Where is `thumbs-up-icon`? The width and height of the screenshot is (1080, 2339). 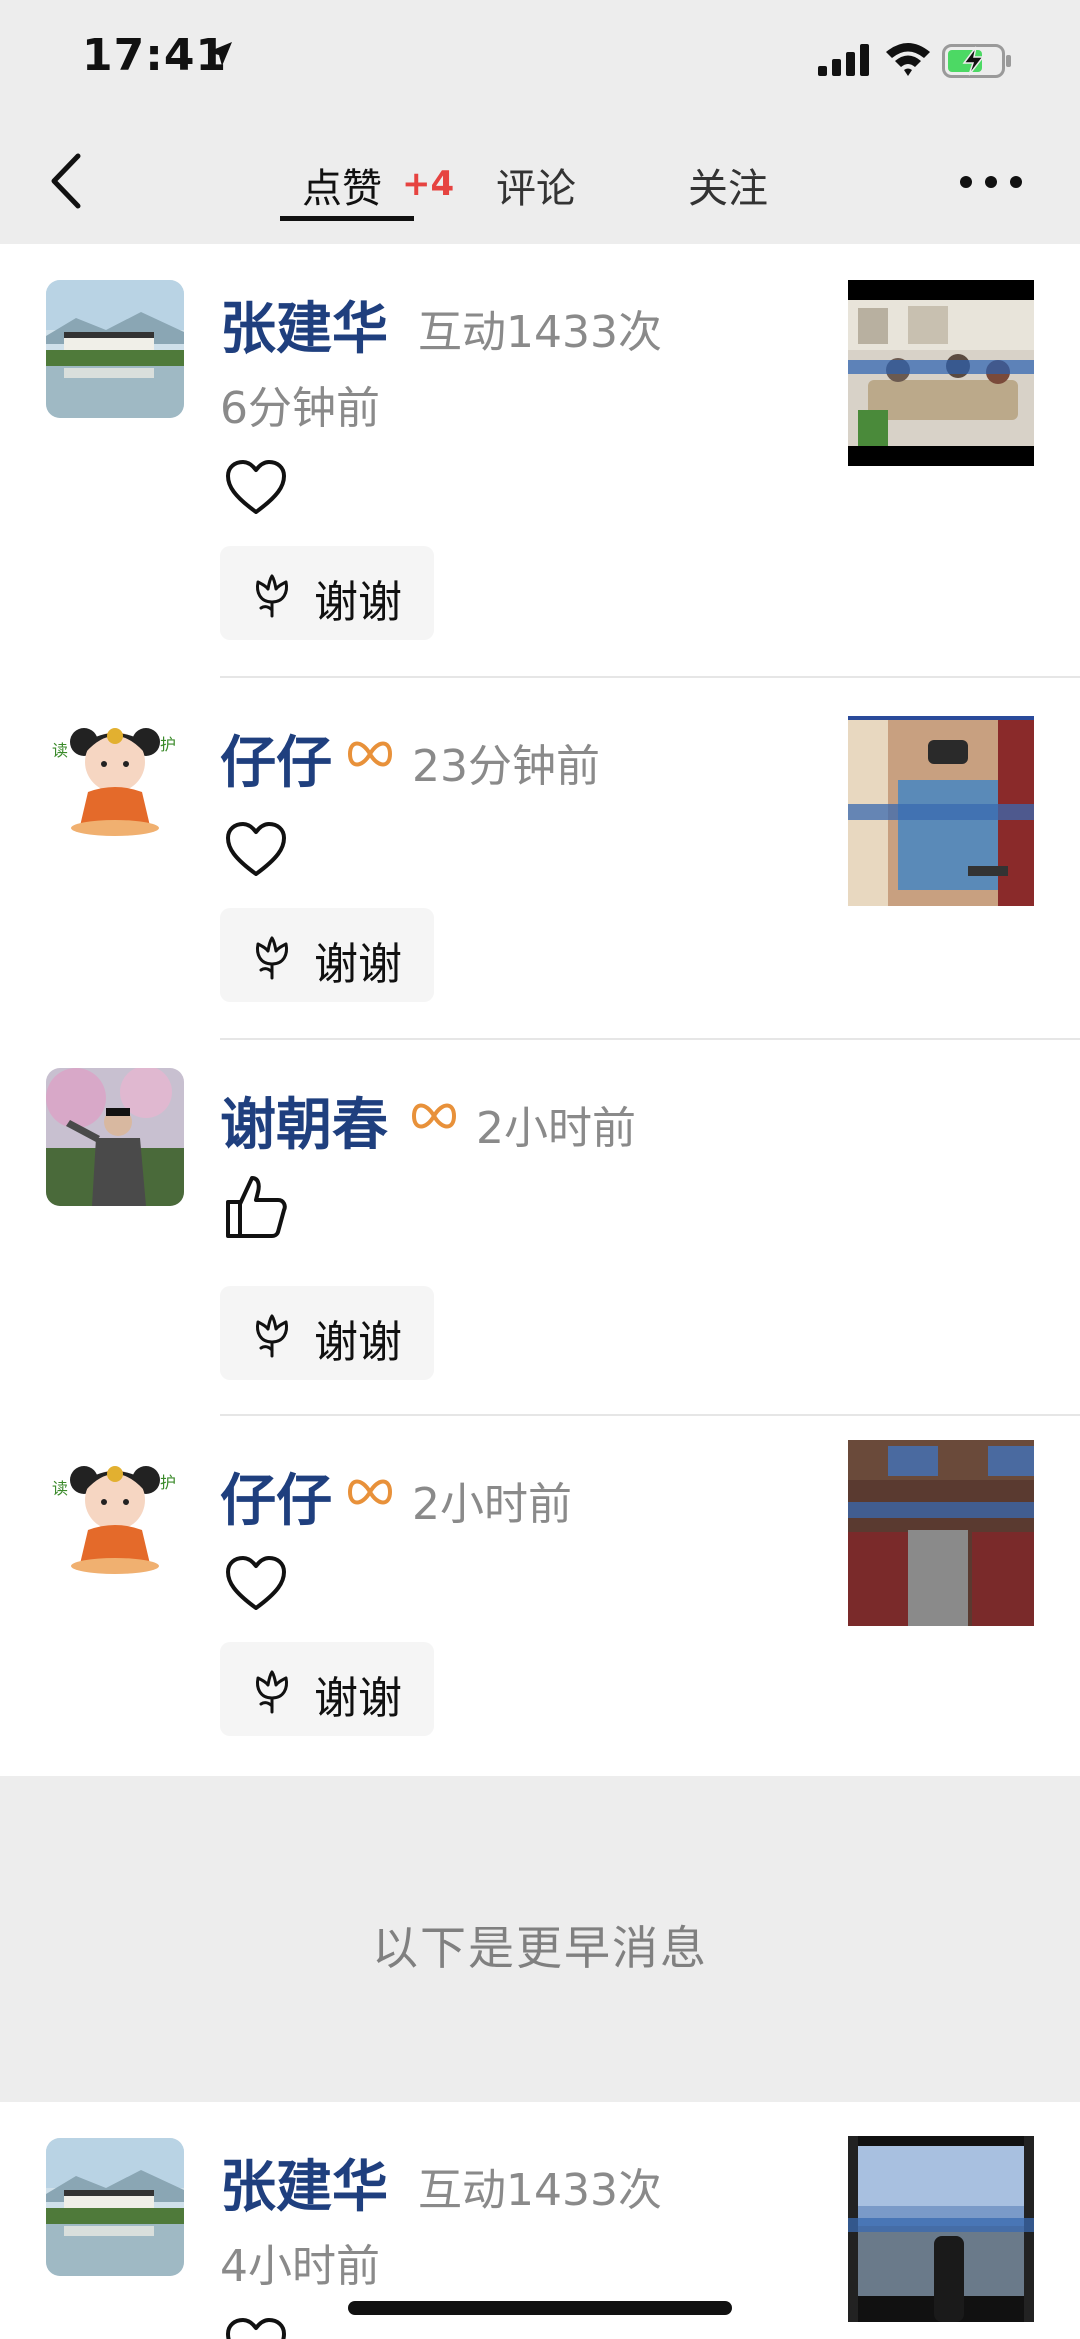 thumbs-up-icon is located at coordinates (256, 1207).